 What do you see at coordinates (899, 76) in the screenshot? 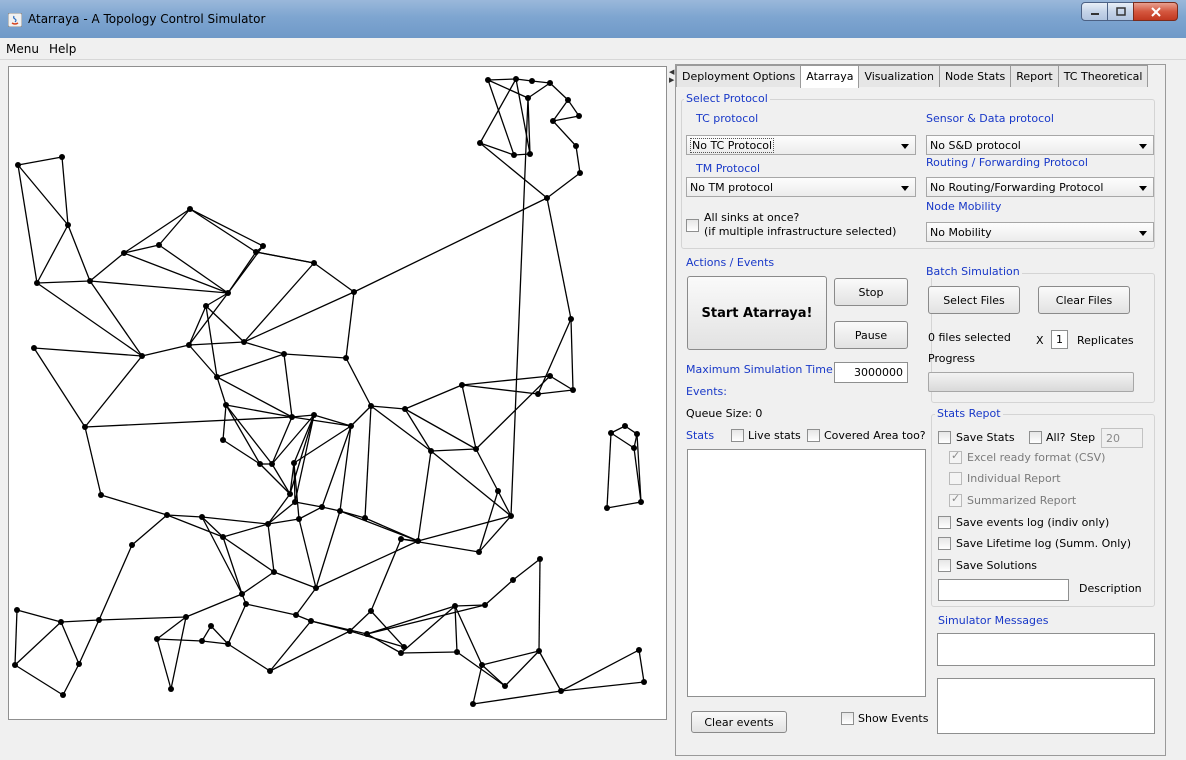
I see `tab-visualization: Visualization` at bounding box center [899, 76].